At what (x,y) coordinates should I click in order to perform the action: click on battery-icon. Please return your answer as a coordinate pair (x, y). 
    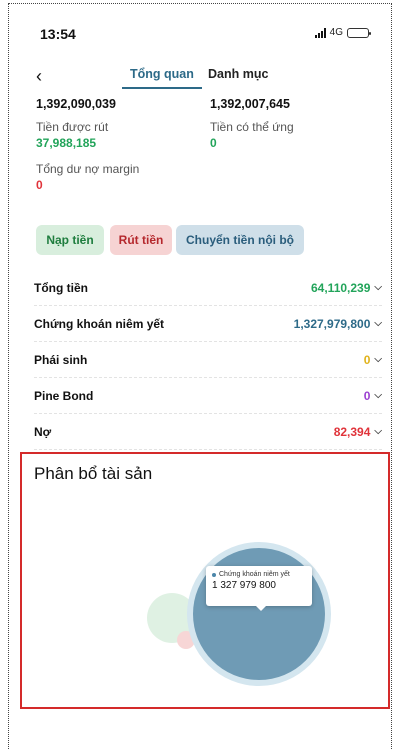
    Looking at the image, I should click on (359, 32).